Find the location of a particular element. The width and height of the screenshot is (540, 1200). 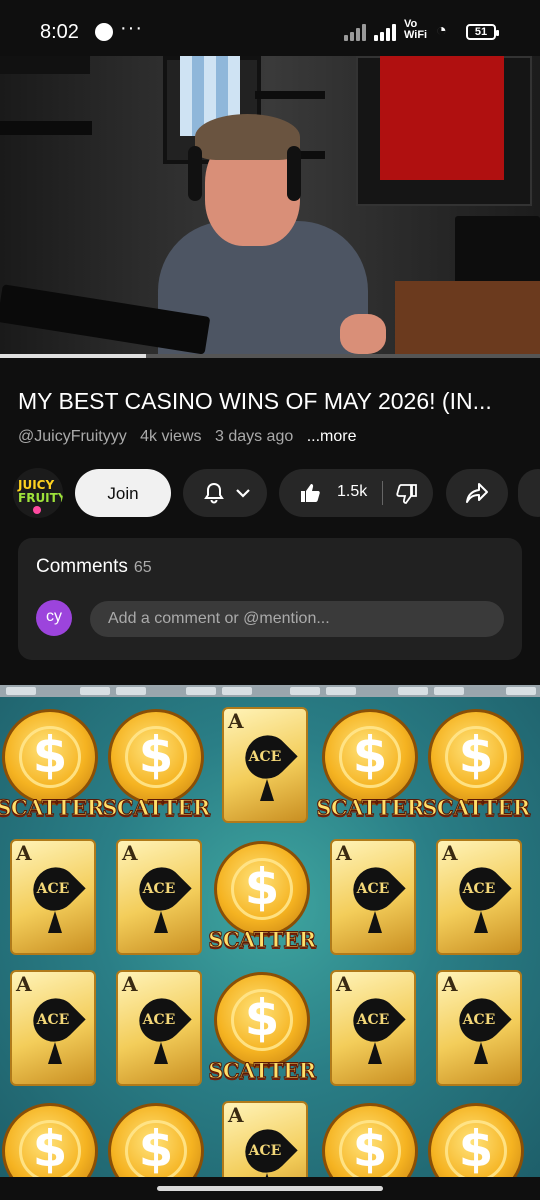

status-time: 8:02 is located at coordinates (59, 32).